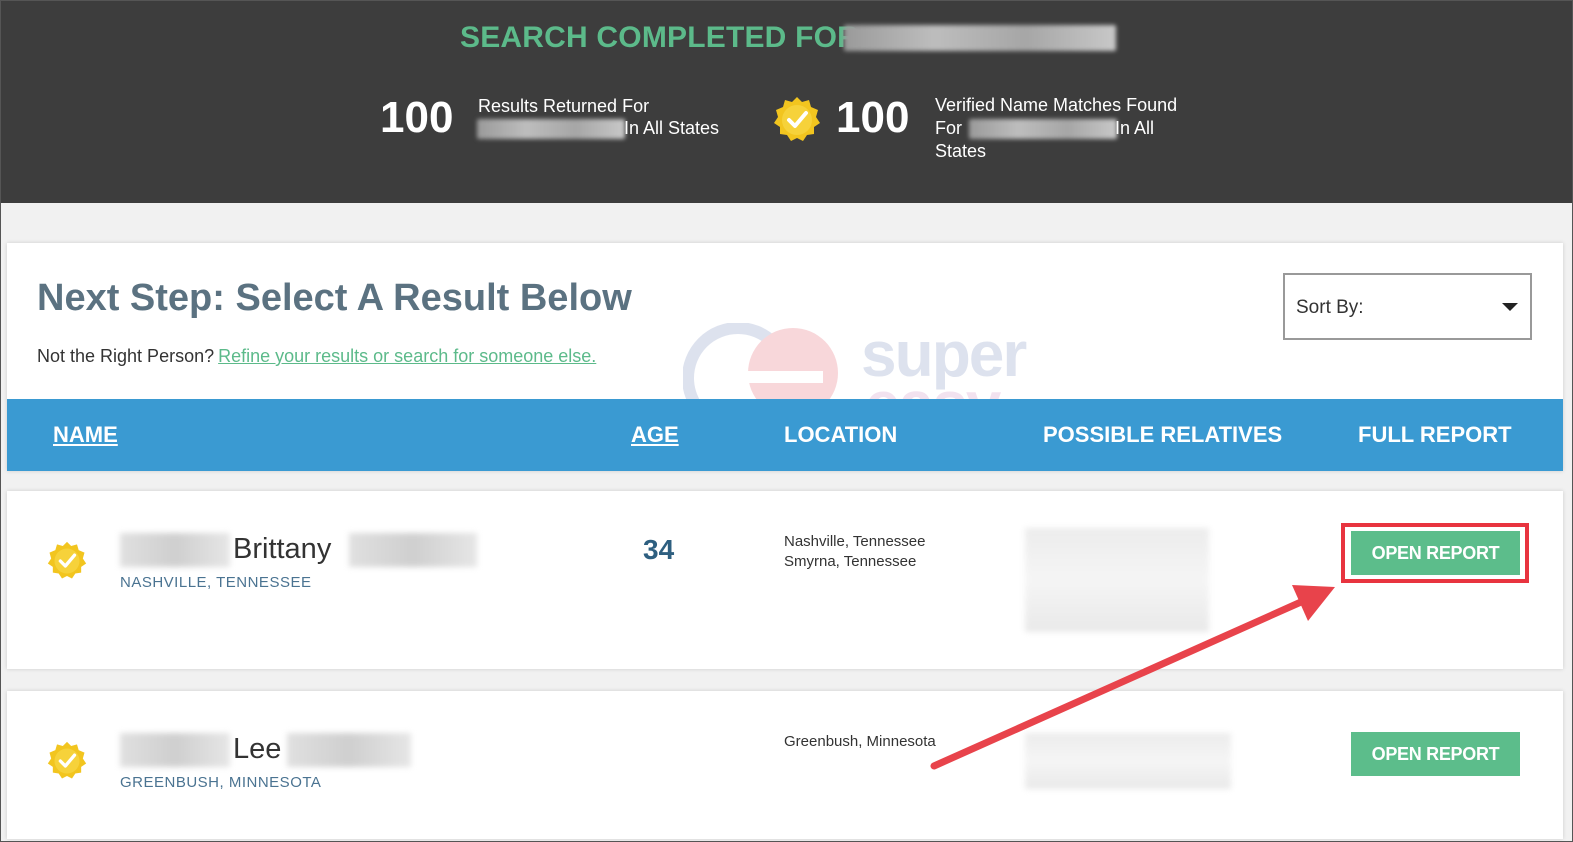 The image size is (1573, 842). Describe the element at coordinates (282, 549) in the screenshot. I see `result-name: Brittany` at that location.